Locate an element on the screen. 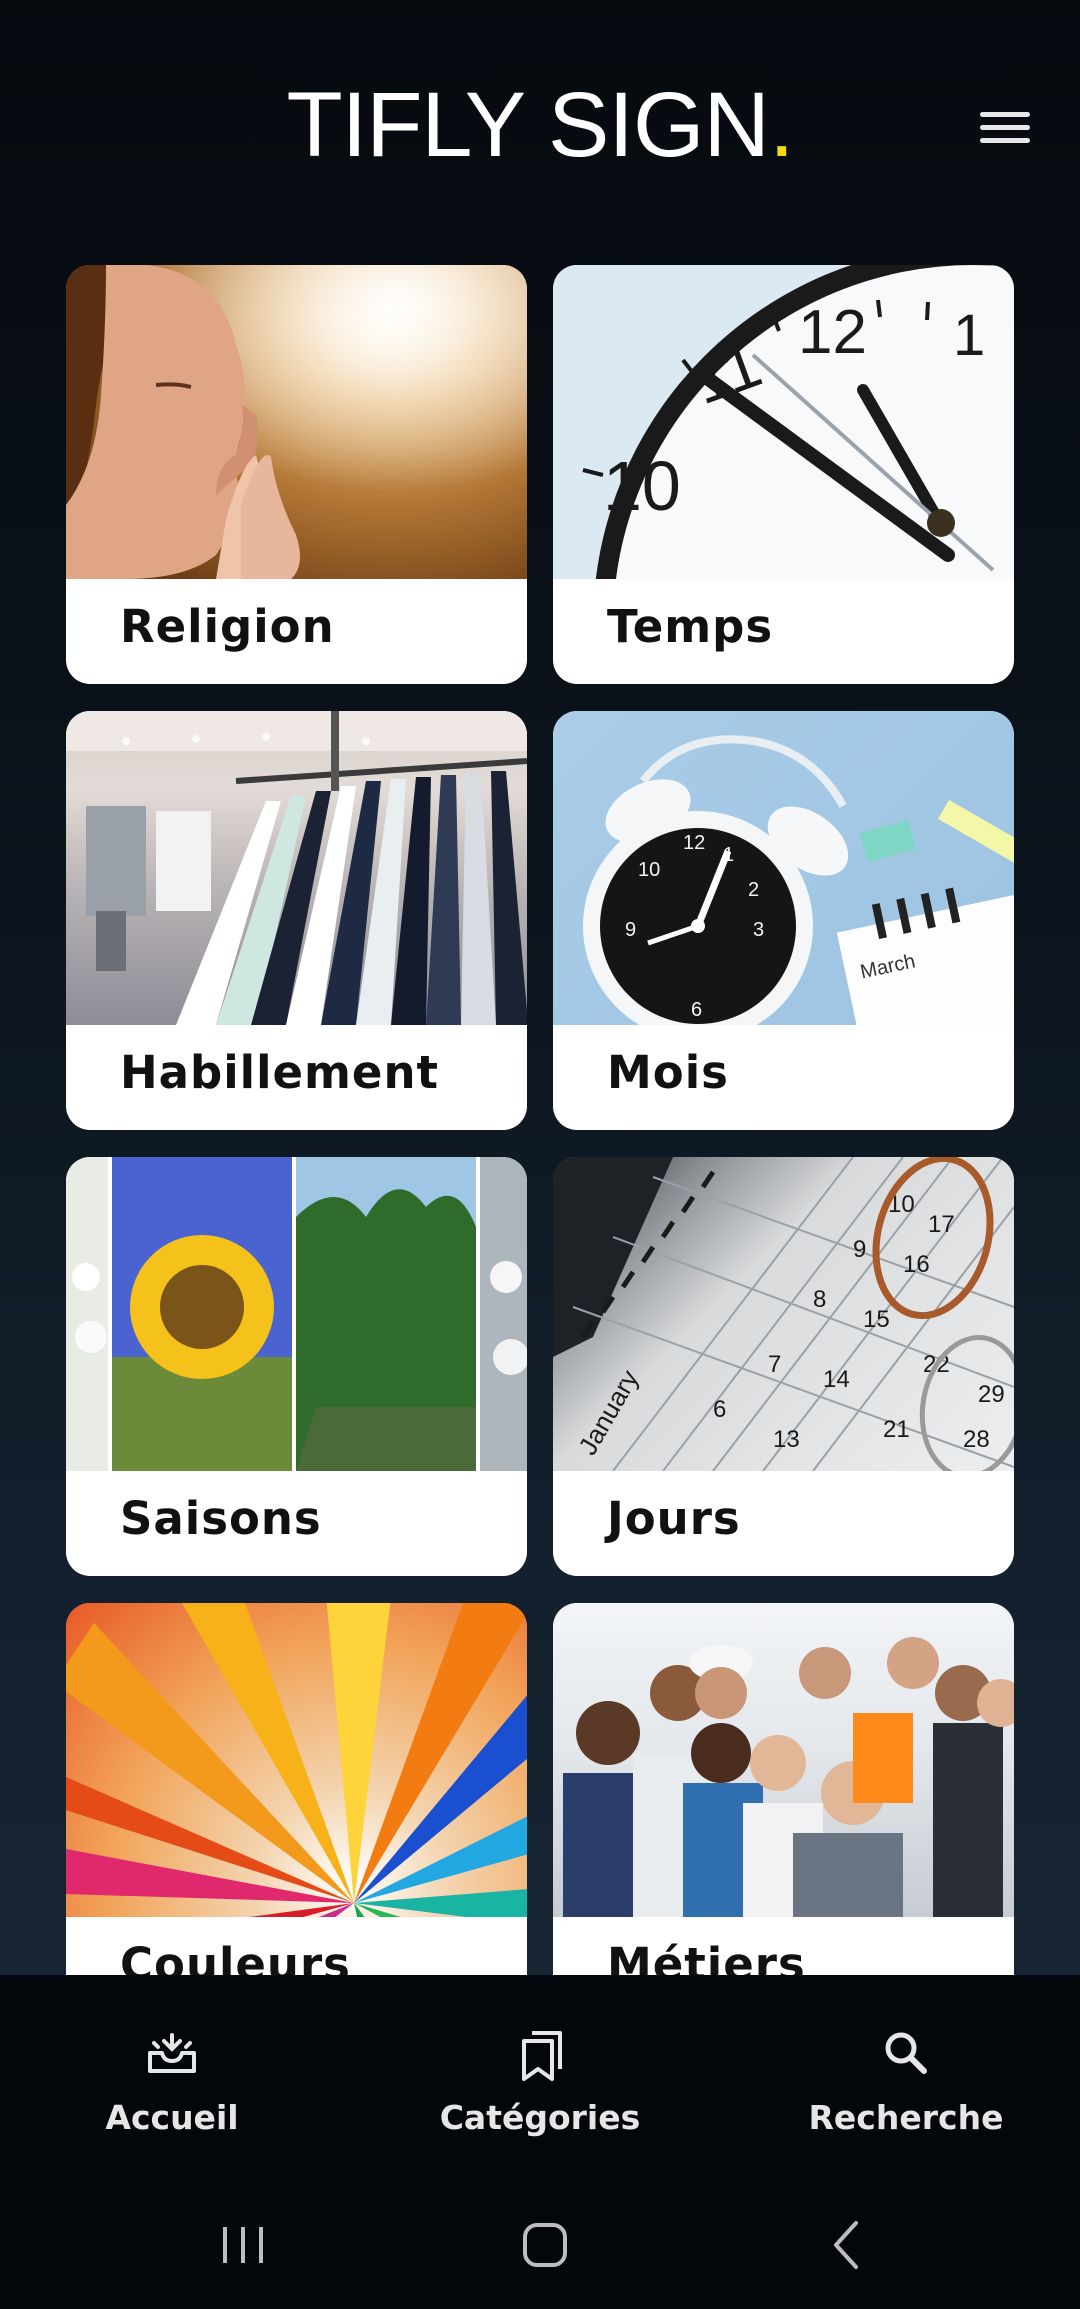  svg-text: 17 is located at coordinates (941, 1224).